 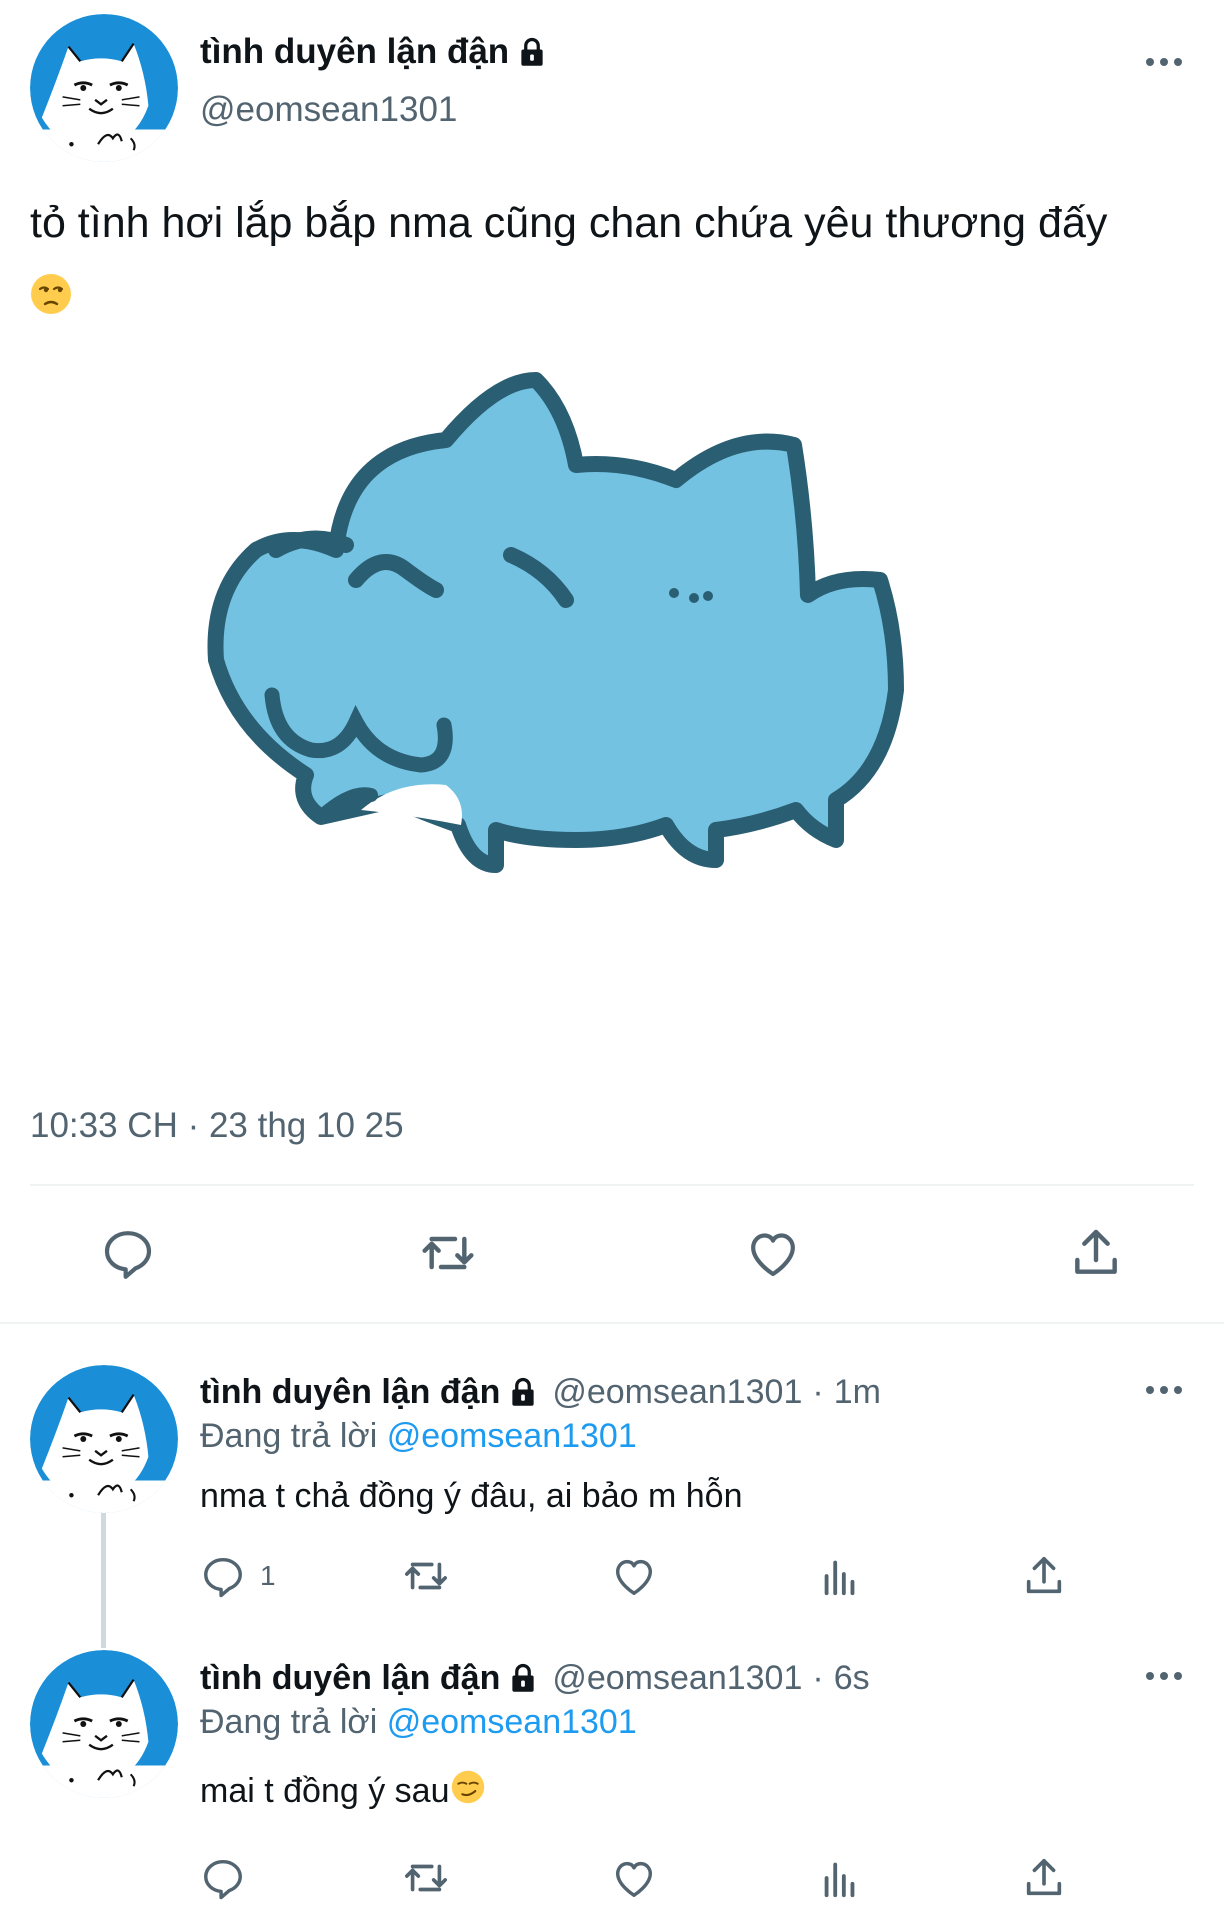 I want to click on relative-time: 6s, so click(x=852, y=1678).